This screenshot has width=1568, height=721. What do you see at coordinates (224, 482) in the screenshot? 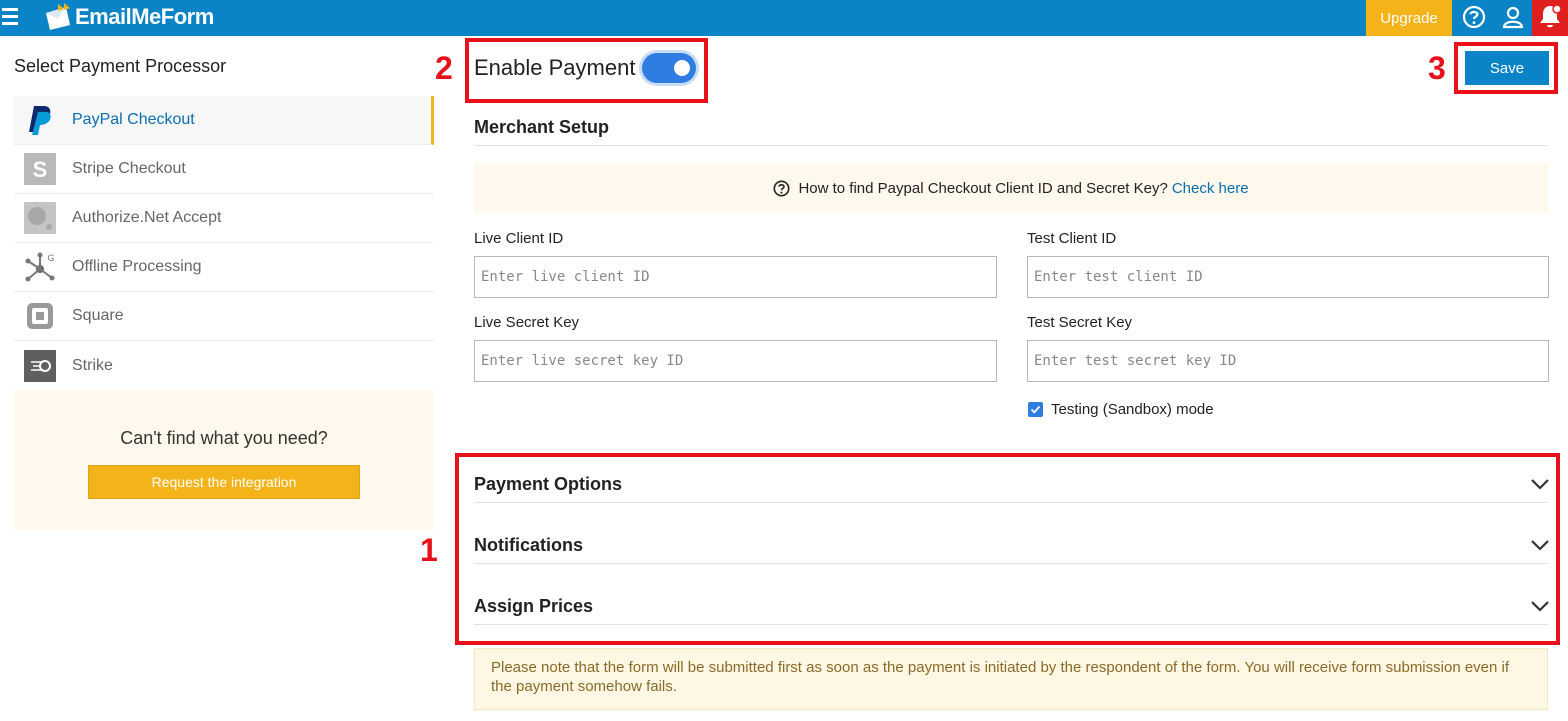
I see `request-integration-button: Request the integration` at bounding box center [224, 482].